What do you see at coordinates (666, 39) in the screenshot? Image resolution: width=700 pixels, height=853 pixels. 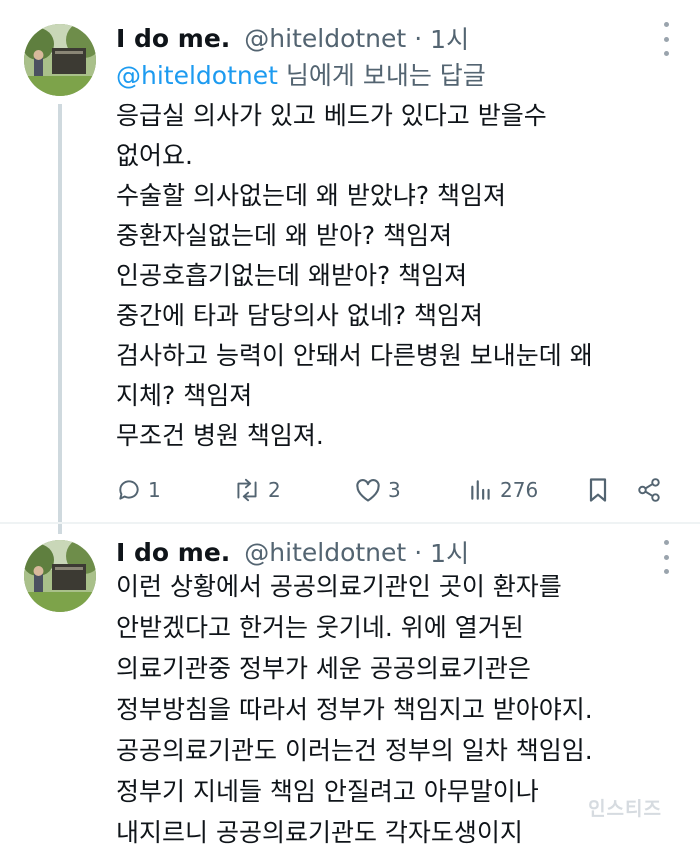 I see `more-vertical-icon` at bounding box center [666, 39].